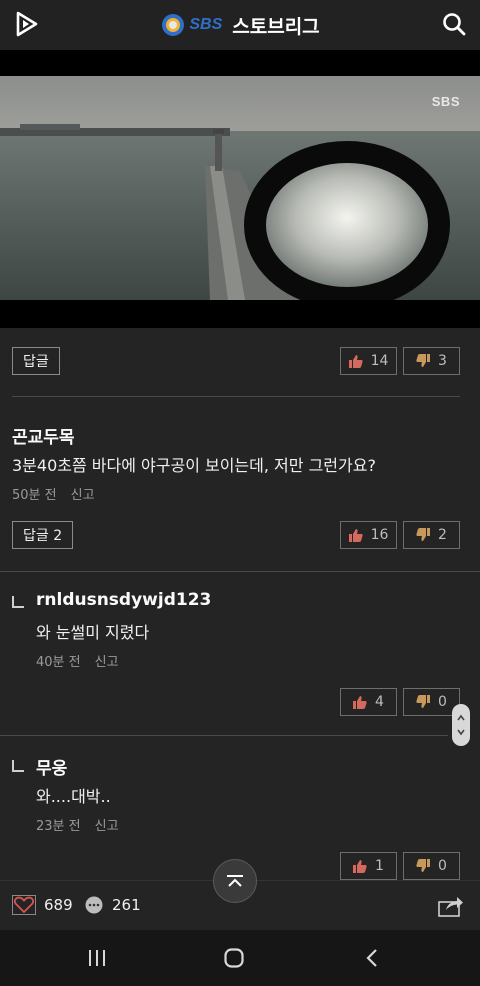  I want to click on video-watermark: SBS, so click(445, 101).